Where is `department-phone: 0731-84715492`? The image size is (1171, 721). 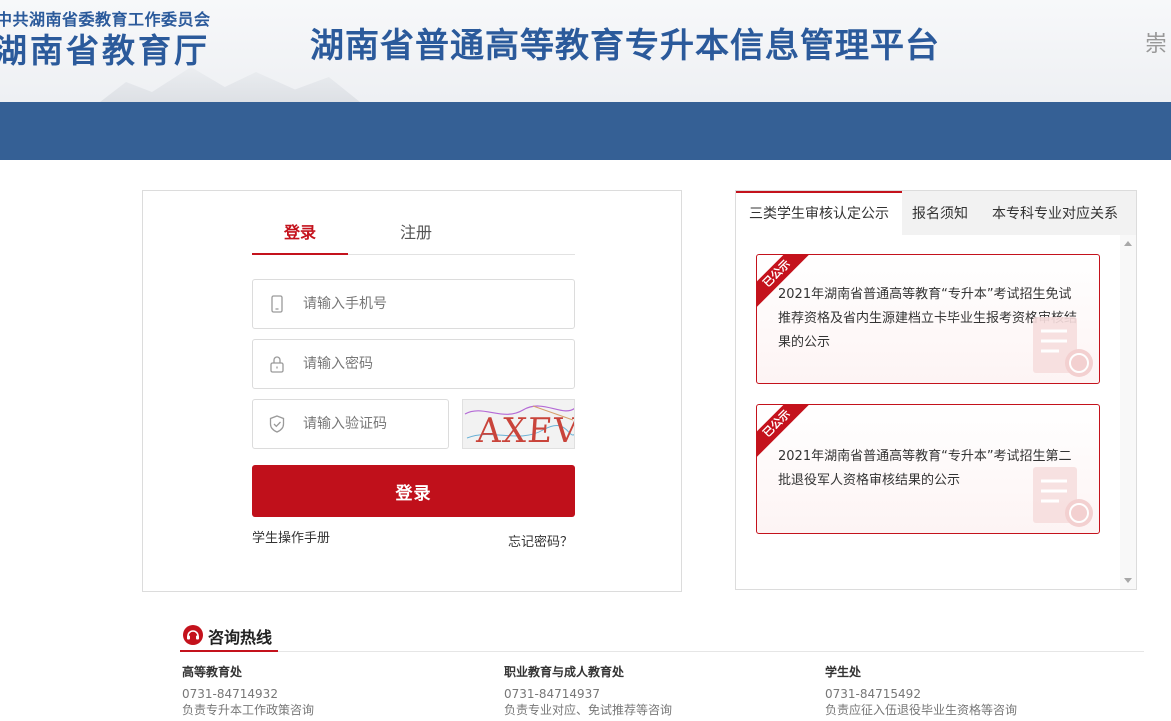 department-phone: 0731-84715492 is located at coordinates (873, 694).